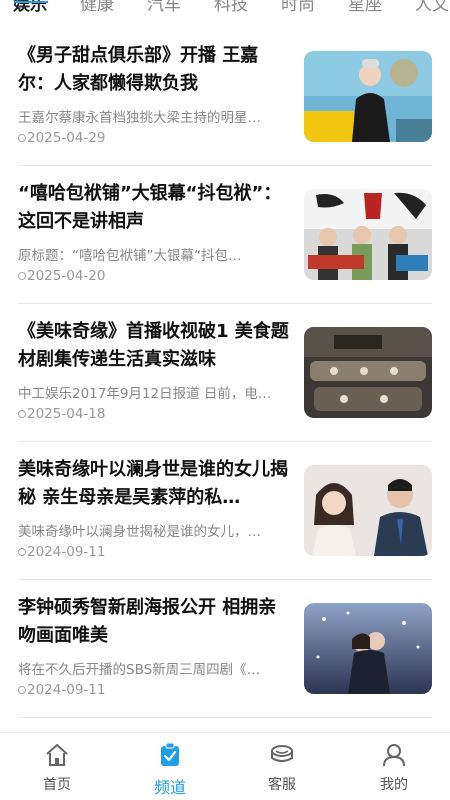 The height and width of the screenshot is (800, 450). I want to click on nav-home-label: 首页, so click(57, 785).